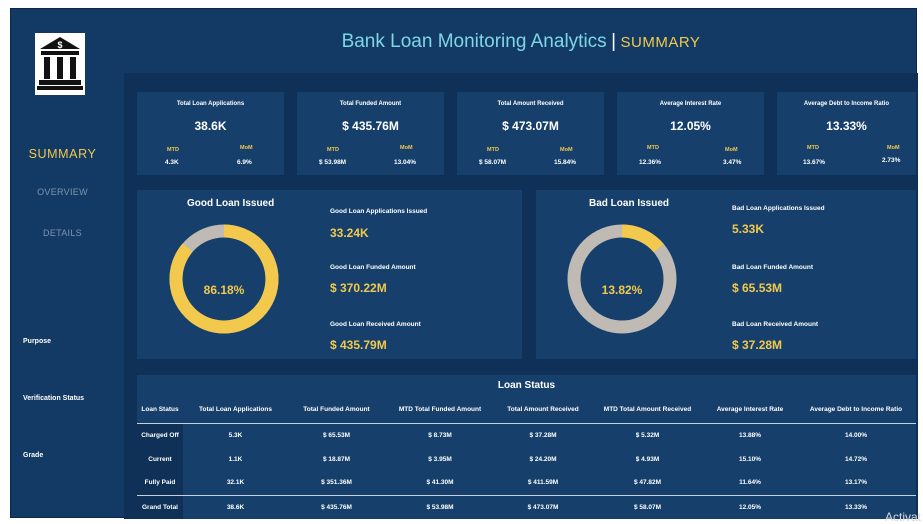 The height and width of the screenshot is (524, 923). What do you see at coordinates (358, 345) in the screenshot?
I see `good-loan-received-value: $ 435.79M` at bounding box center [358, 345].